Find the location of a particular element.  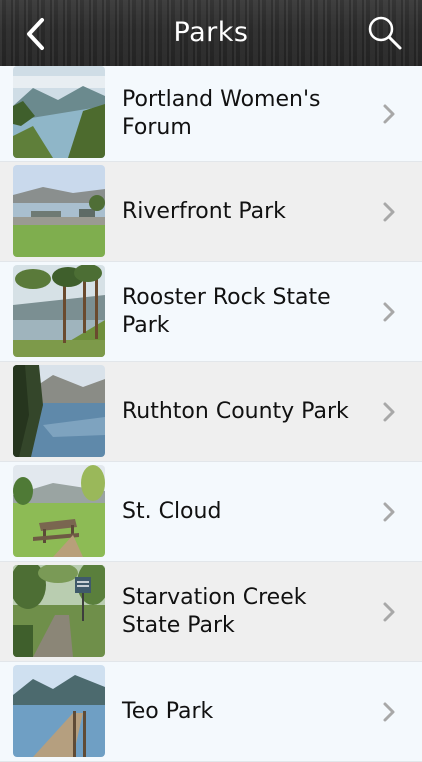

navigation-bar: Parks is located at coordinates (211, 33).